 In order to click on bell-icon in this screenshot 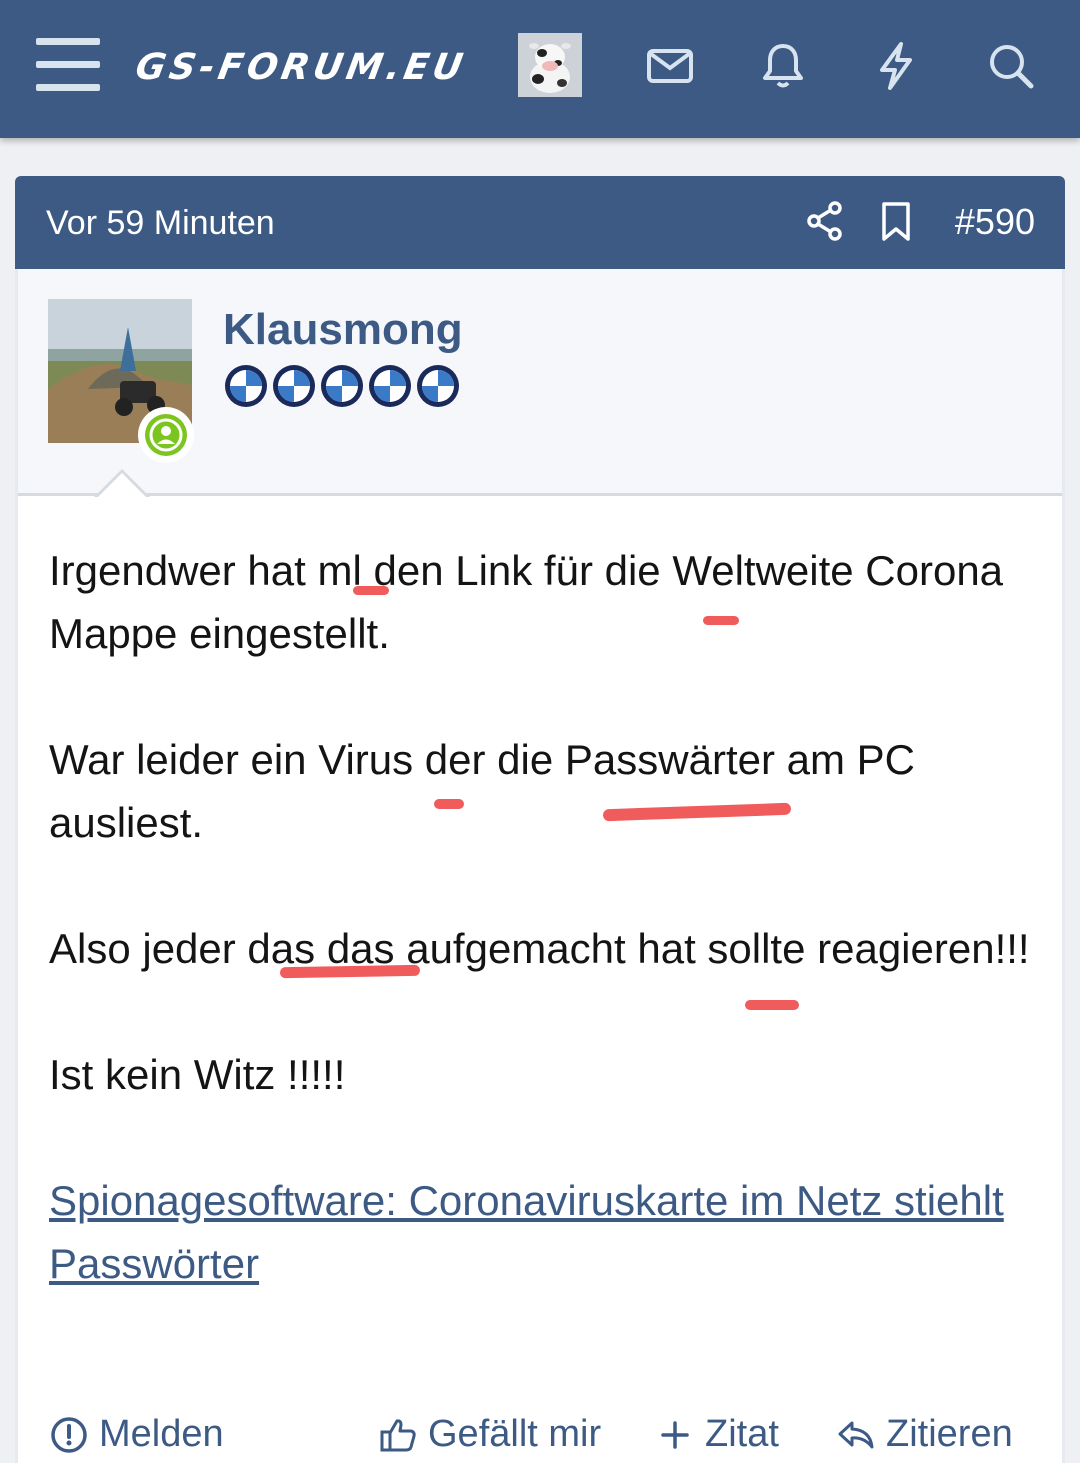, I will do `click(783, 66)`.